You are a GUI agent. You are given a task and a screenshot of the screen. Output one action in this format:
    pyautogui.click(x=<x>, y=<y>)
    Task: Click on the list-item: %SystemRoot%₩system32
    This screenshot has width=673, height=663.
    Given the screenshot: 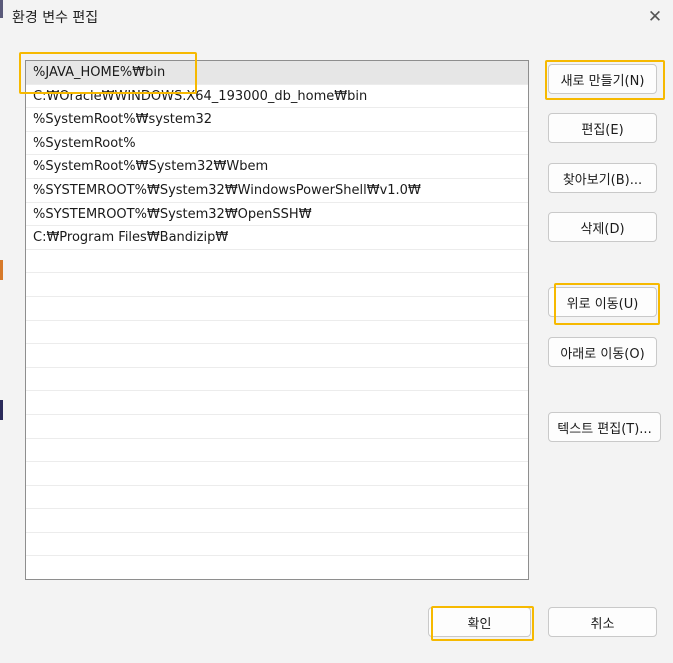 What is the action you would take?
    pyautogui.click(x=277, y=120)
    